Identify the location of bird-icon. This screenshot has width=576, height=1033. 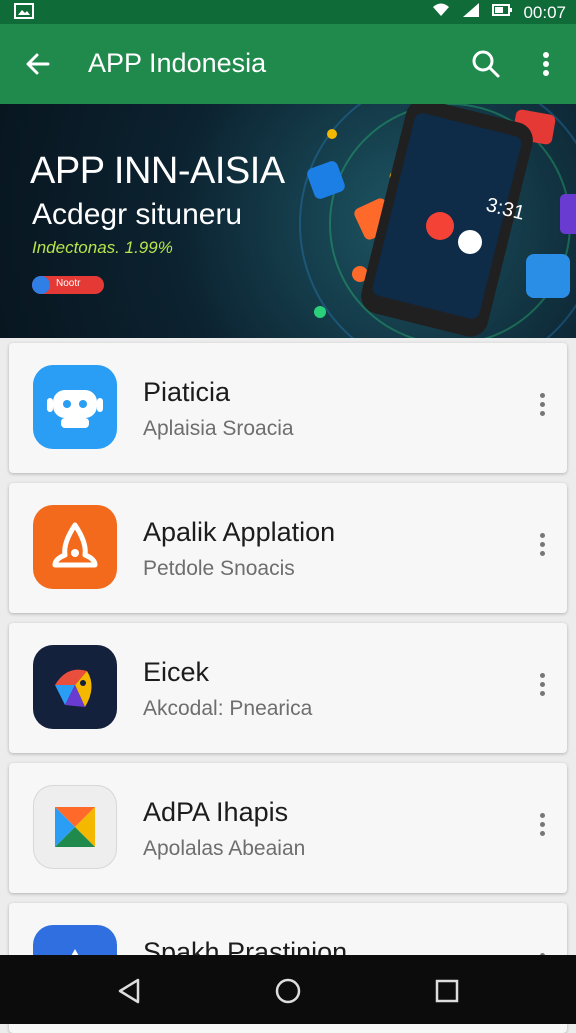
(75, 687).